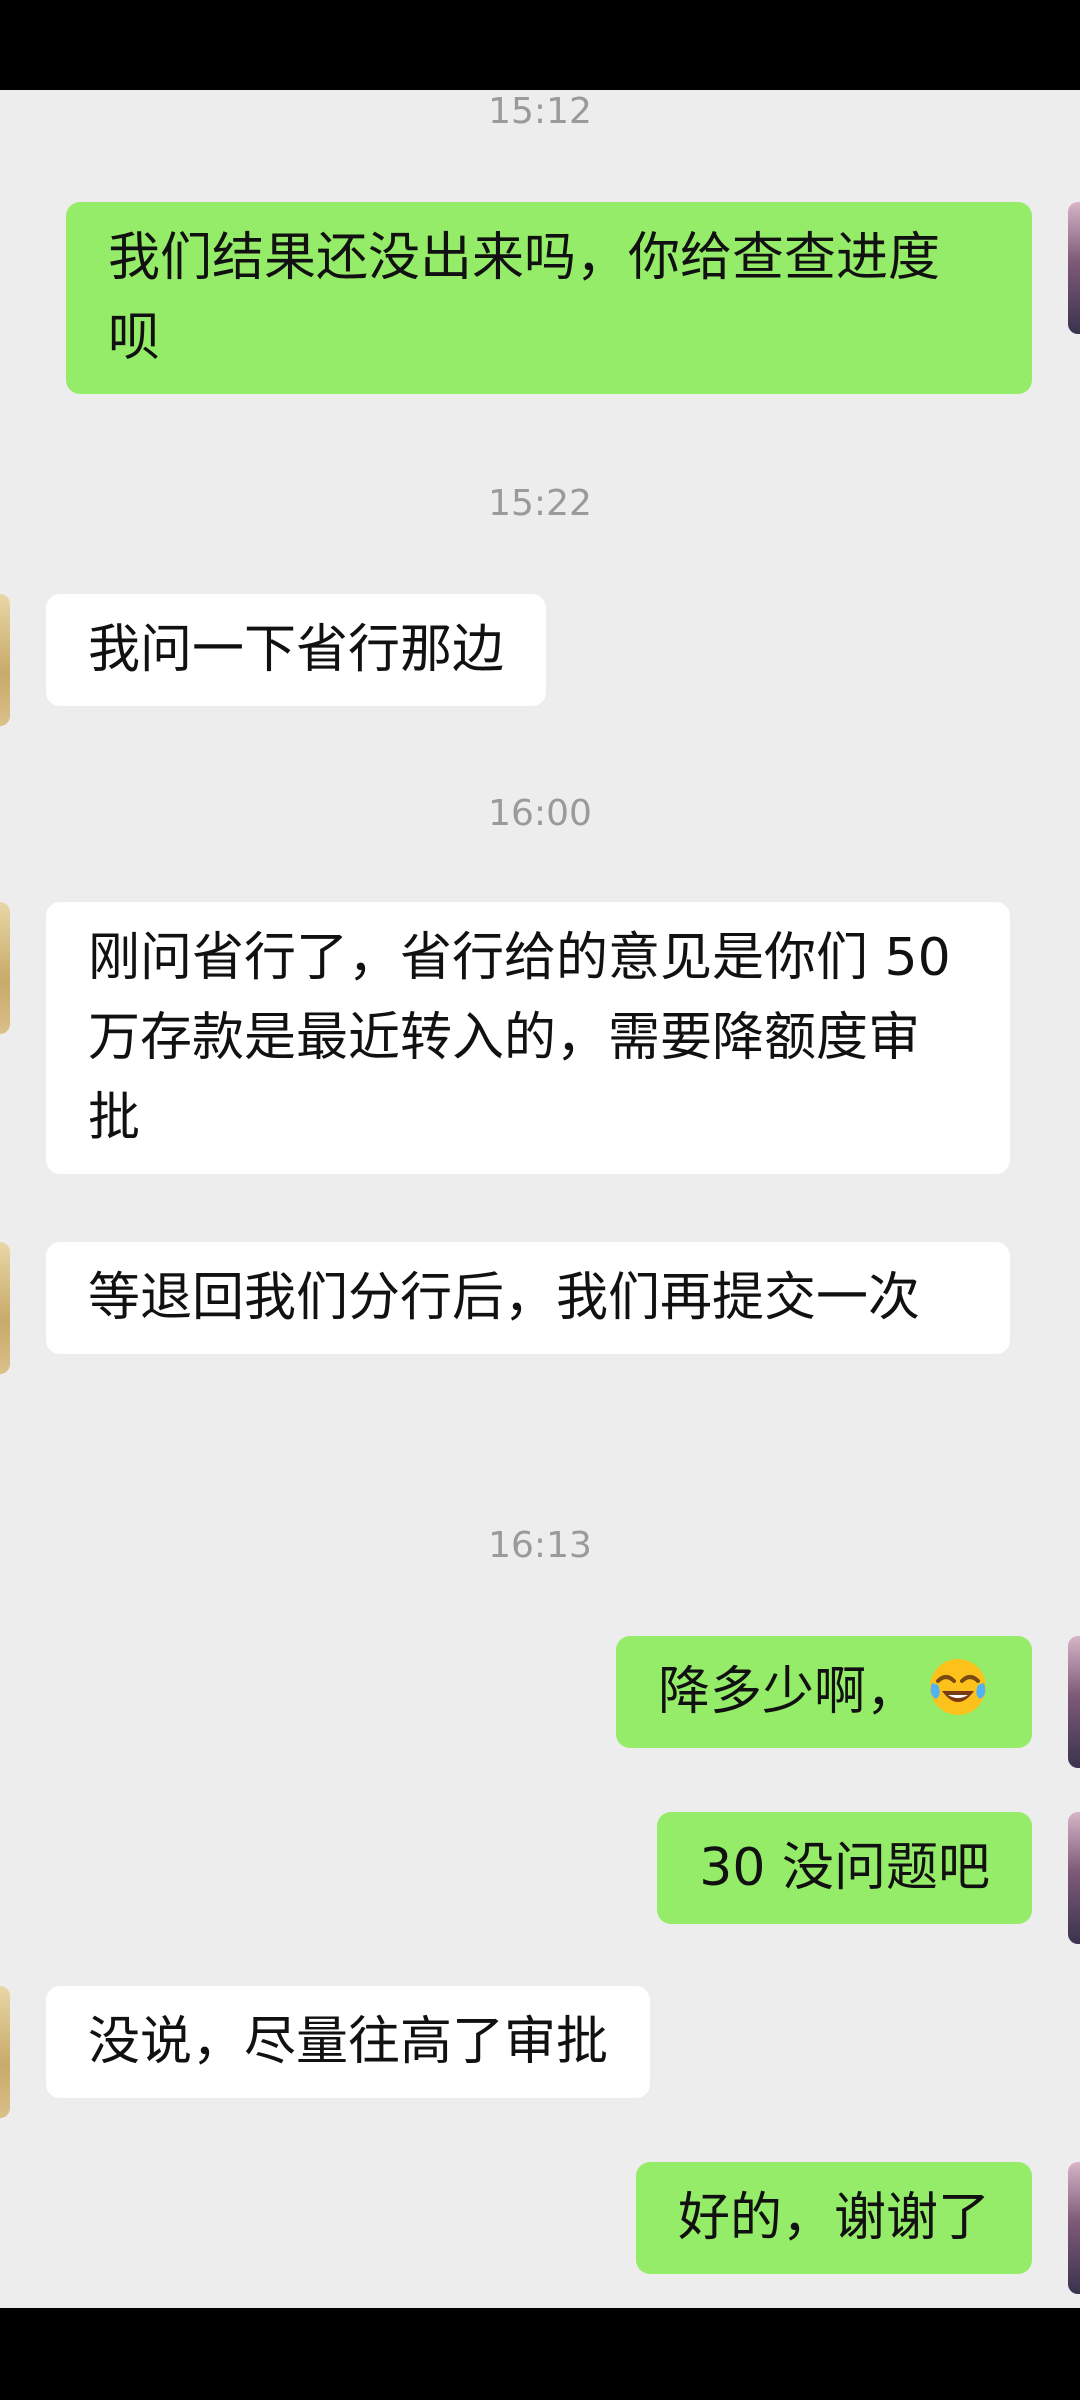  I want to click on outgoing-message: 好的，谢谢了, so click(833, 2218).